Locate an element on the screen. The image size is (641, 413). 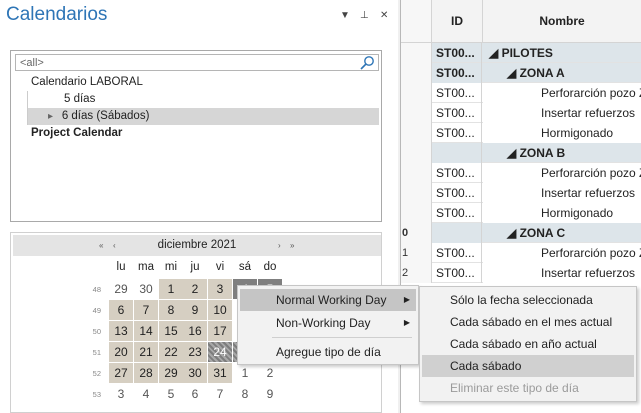
weekday-label: ju is located at coordinates (195, 267).